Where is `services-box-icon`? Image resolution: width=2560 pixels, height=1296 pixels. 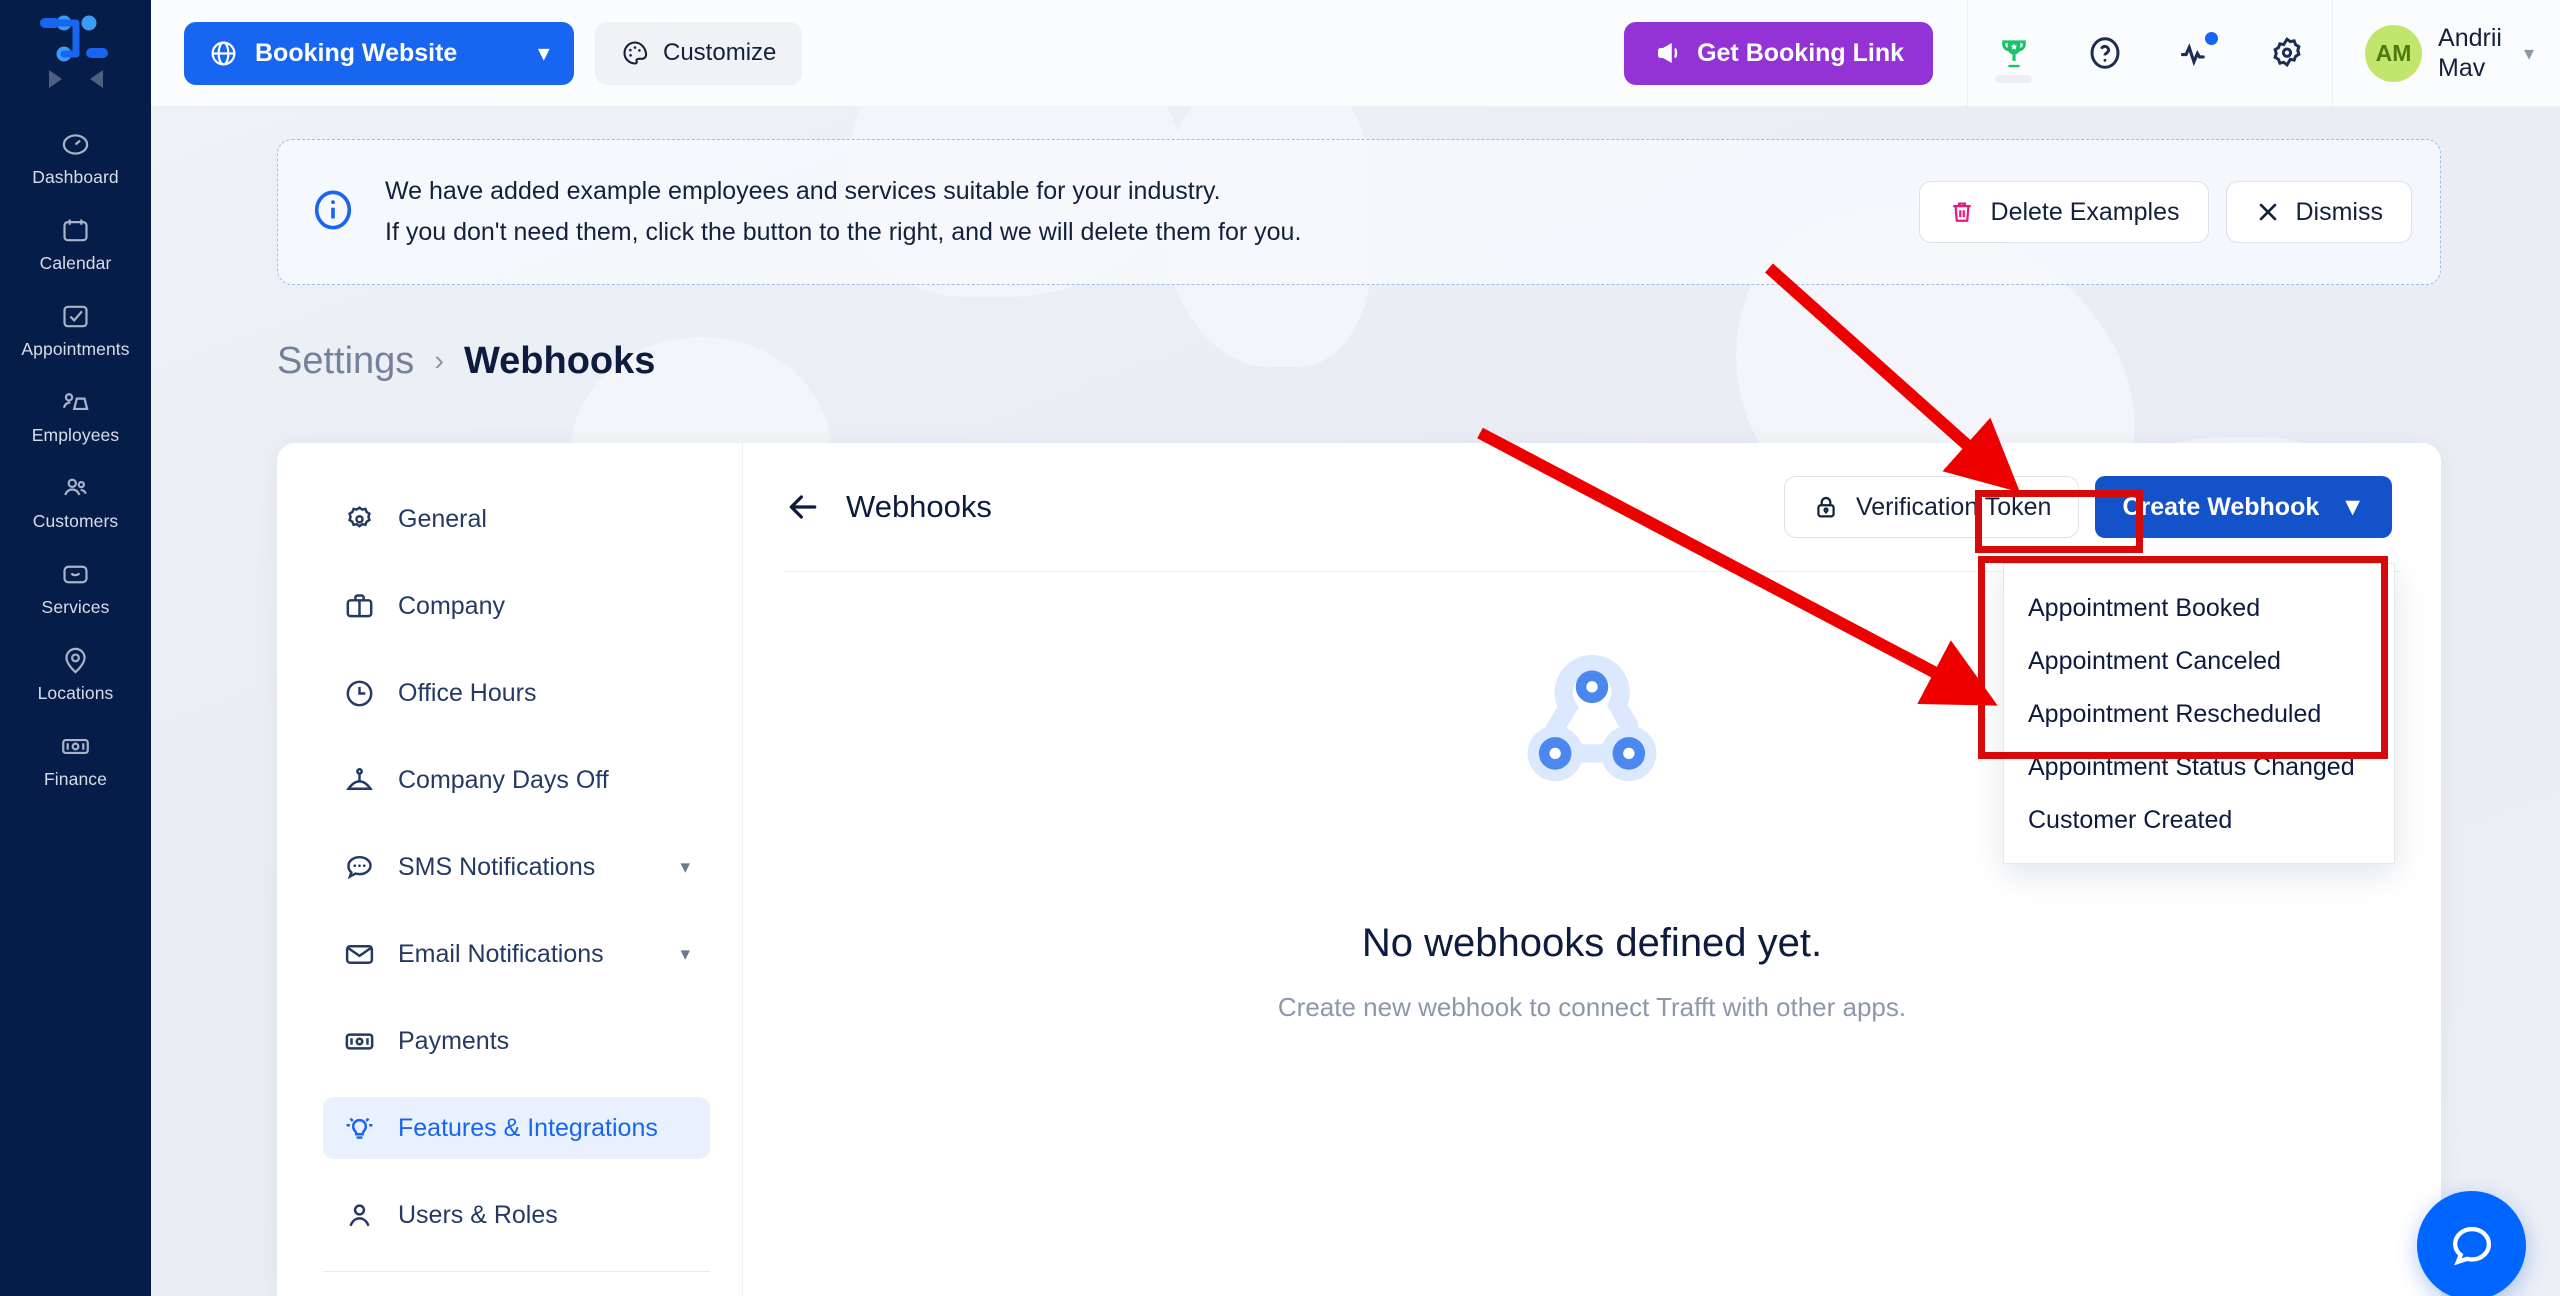 services-box-icon is located at coordinates (75, 574).